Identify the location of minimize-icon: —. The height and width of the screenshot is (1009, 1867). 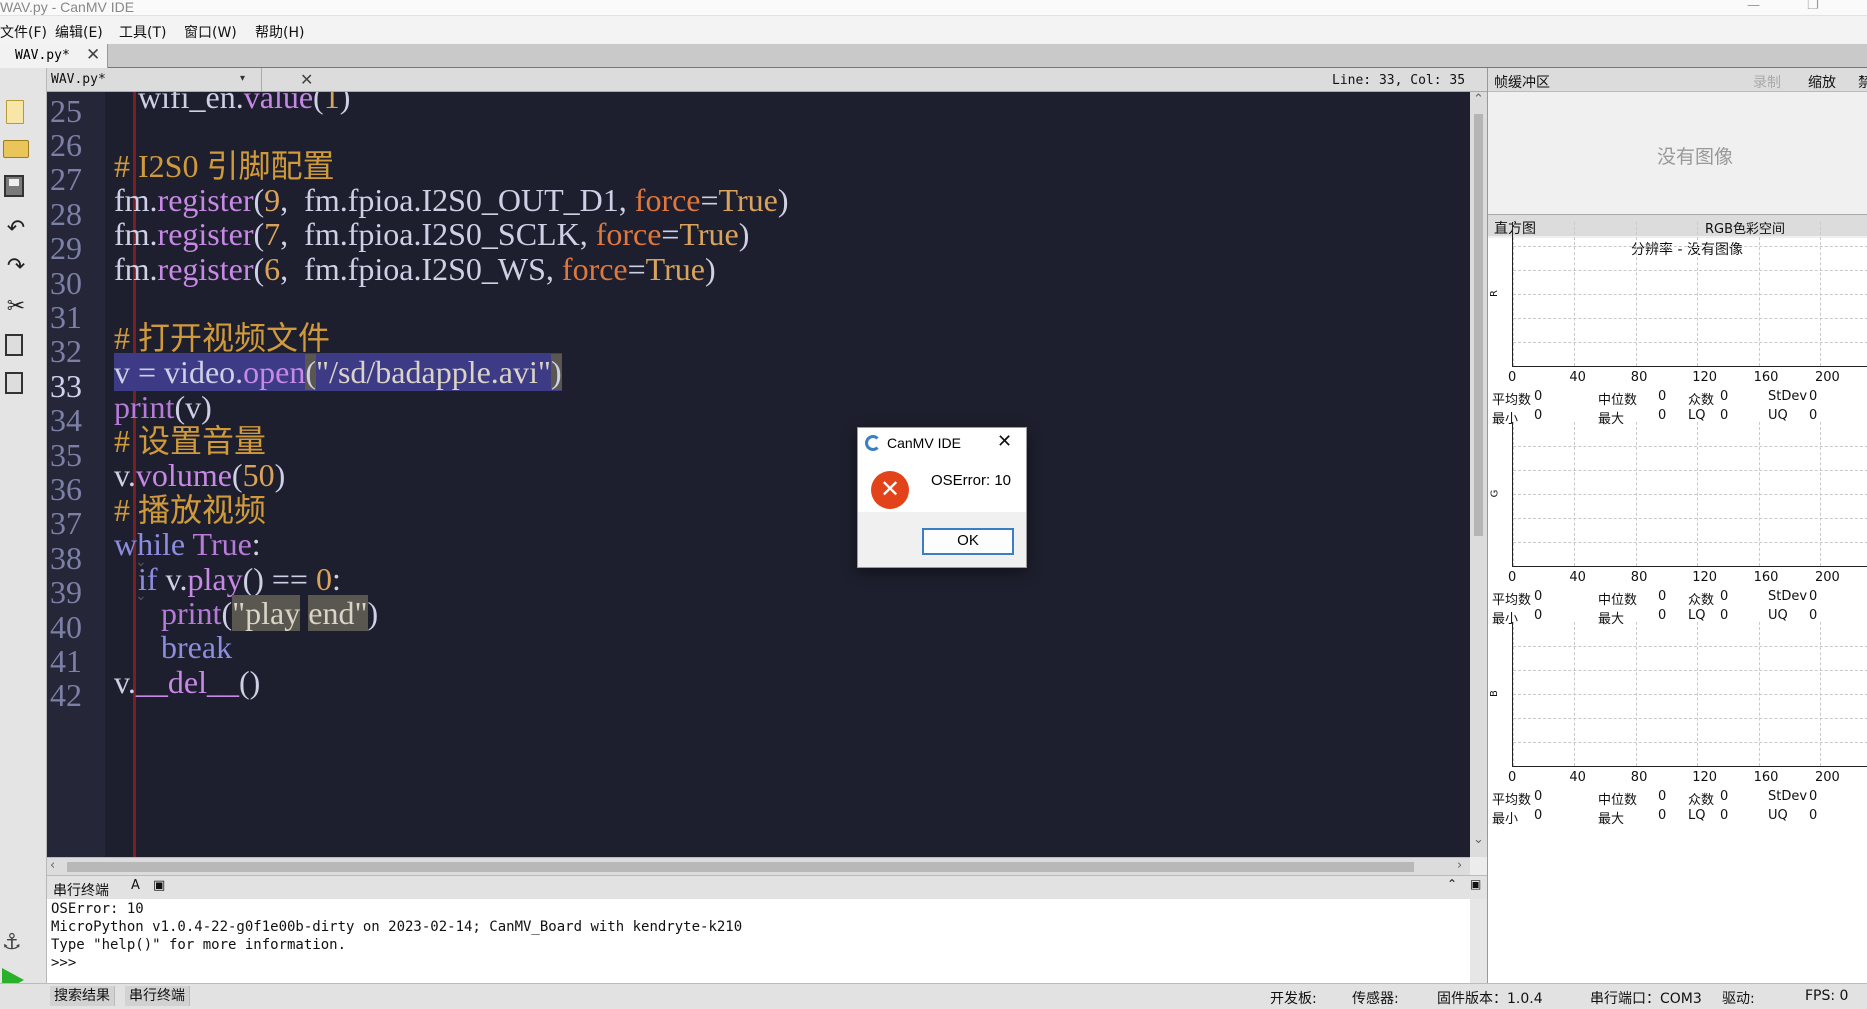
(1753, 6).